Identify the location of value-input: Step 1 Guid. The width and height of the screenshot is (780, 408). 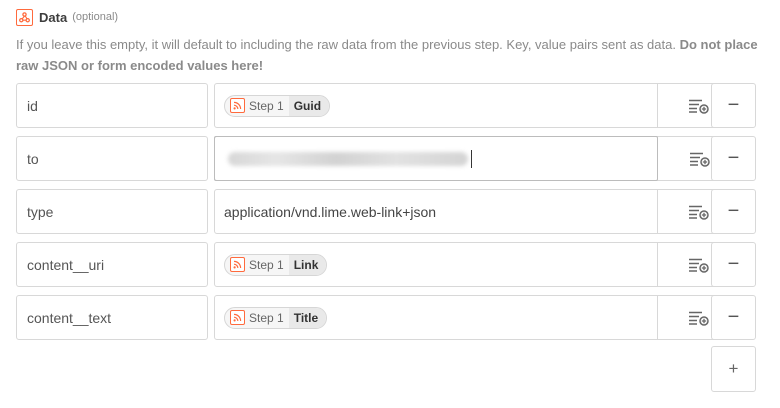
(436, 105).